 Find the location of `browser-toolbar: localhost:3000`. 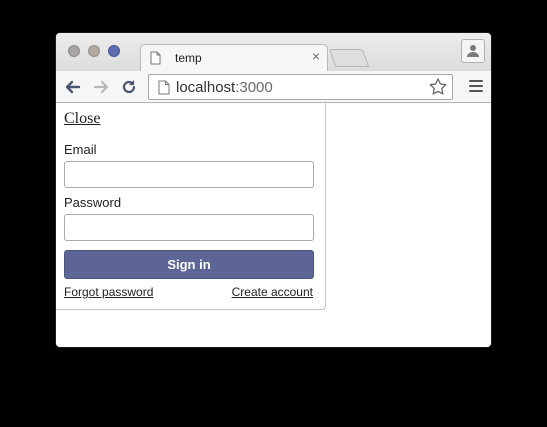

browser-toolbar: localhost:3000 is located at coordinates (273, 87).